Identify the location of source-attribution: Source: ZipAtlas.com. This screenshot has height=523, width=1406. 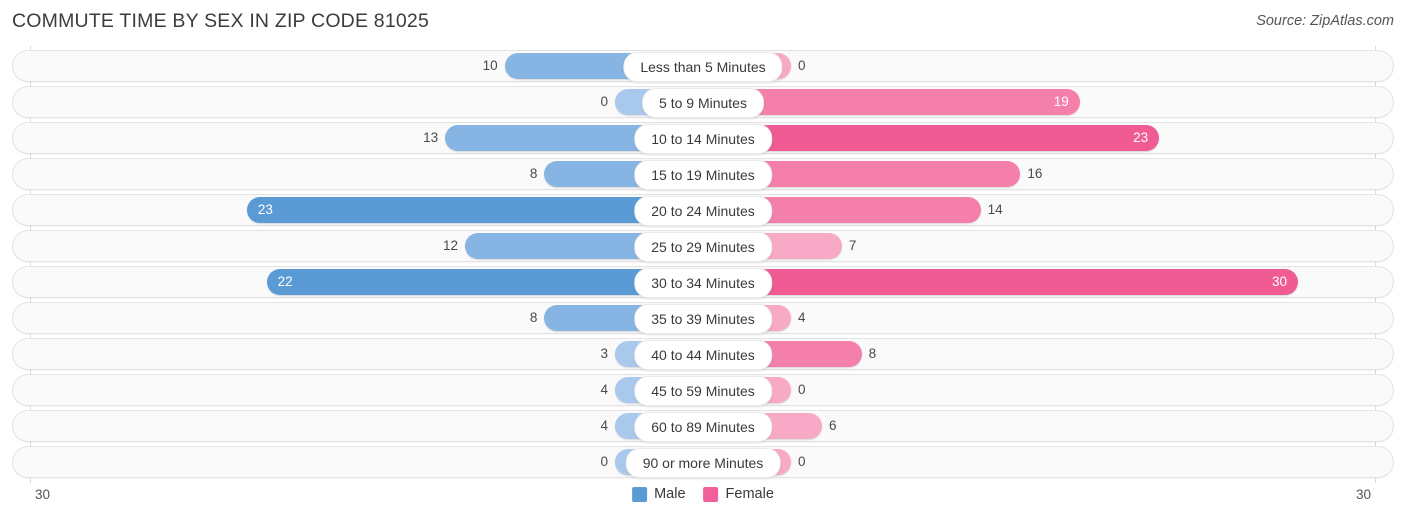
(1325, 21).